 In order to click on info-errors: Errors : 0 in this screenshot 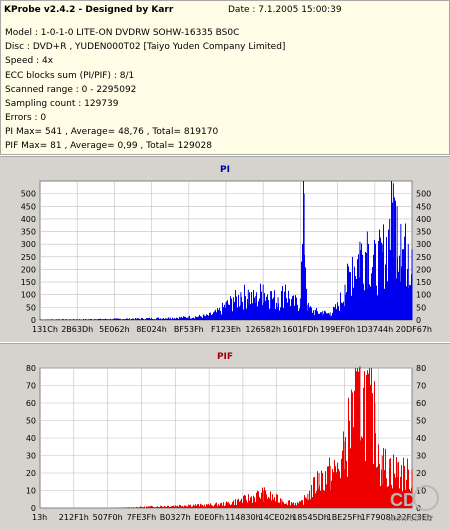, I will do `click(26, 118)`.